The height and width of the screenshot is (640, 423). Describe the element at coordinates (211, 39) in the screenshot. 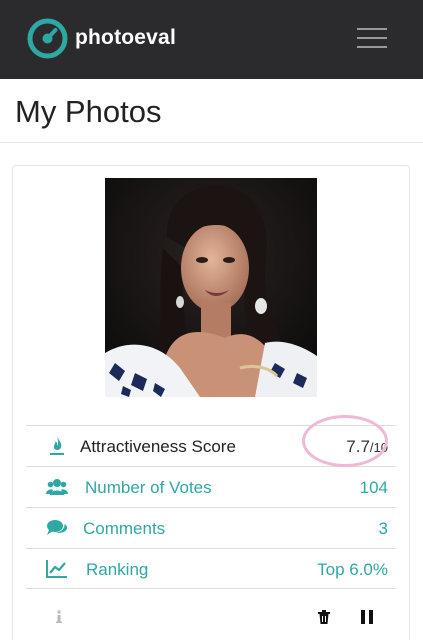

I see `top-navbar: photoeval` at that location.